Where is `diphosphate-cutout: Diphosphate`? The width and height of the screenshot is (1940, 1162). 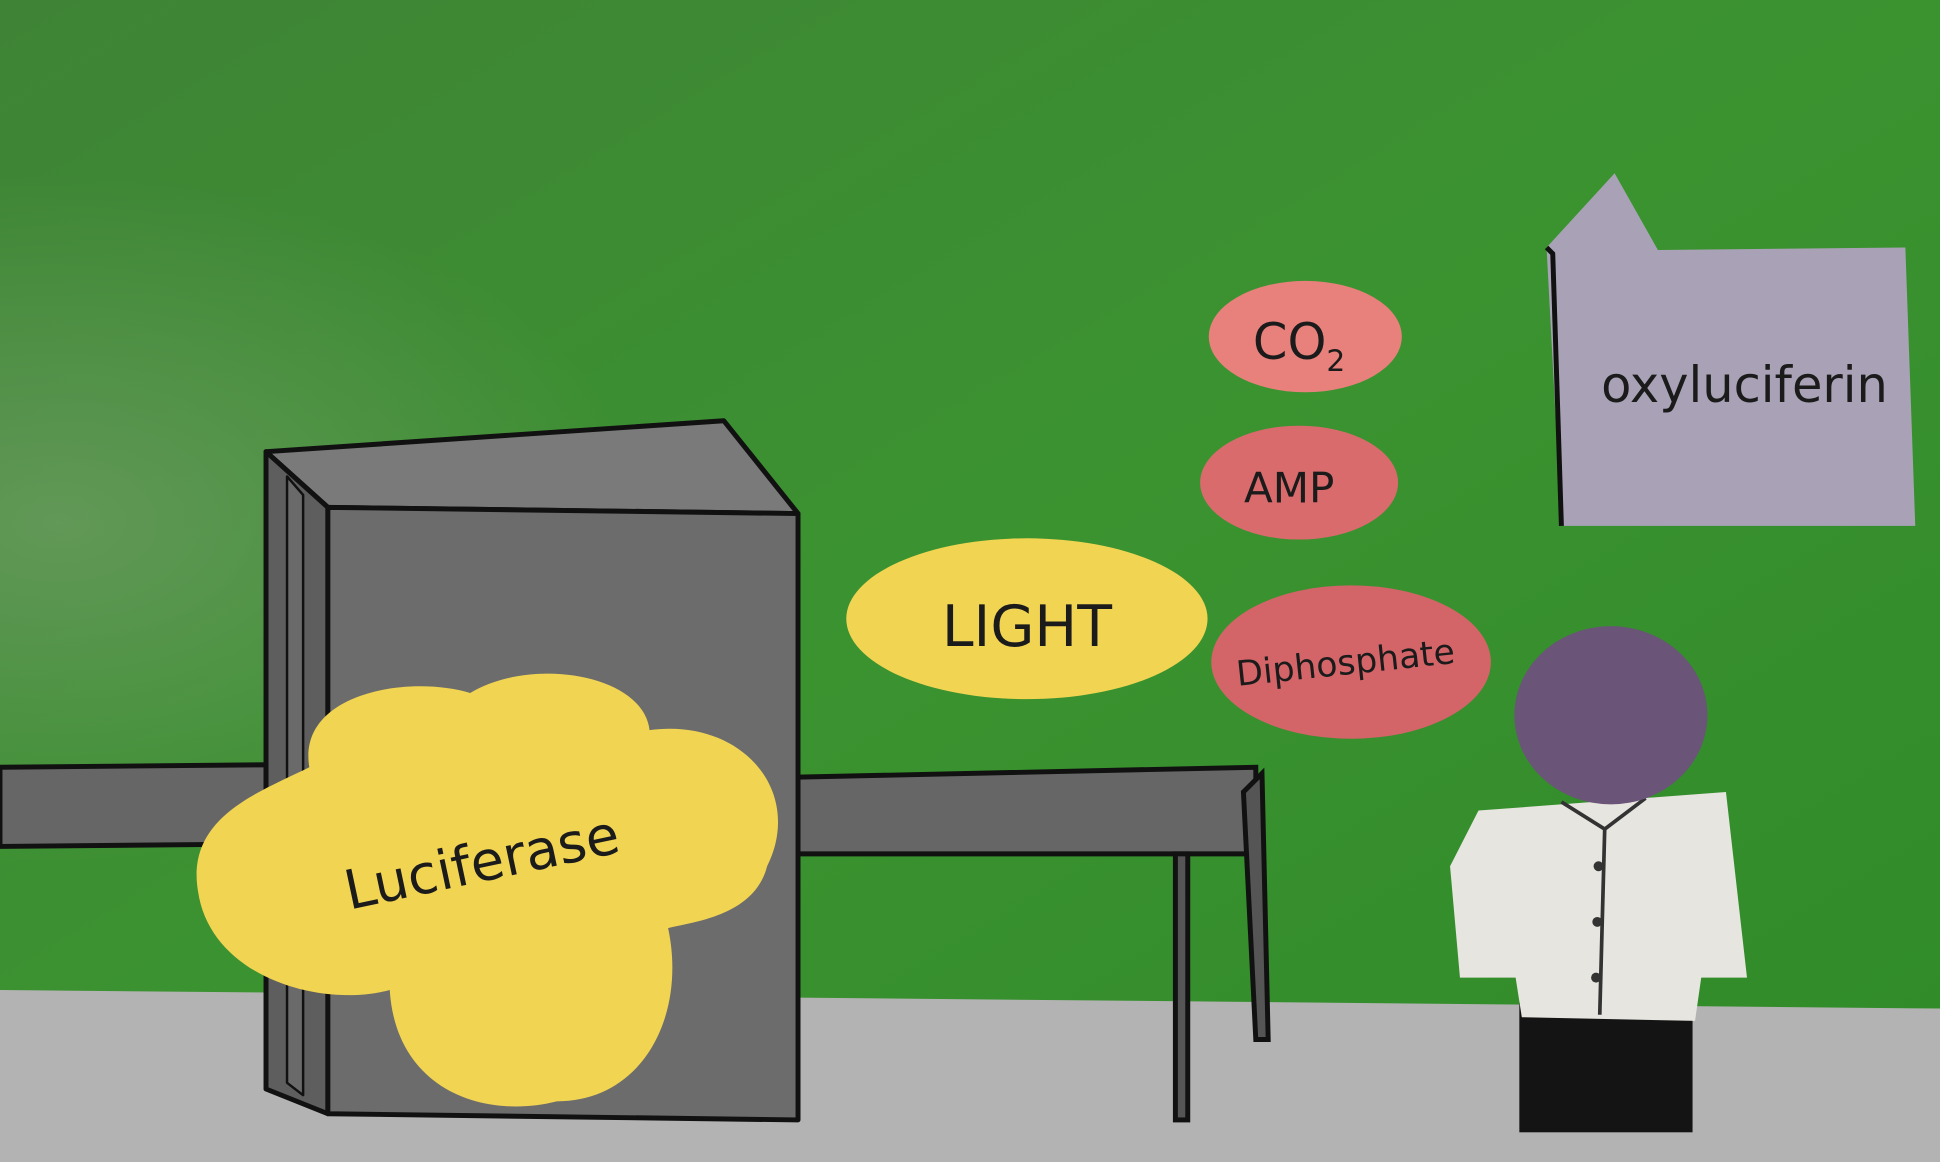
diphosphate-cutout: Diphosphate is located at coordinates (1351, 662).